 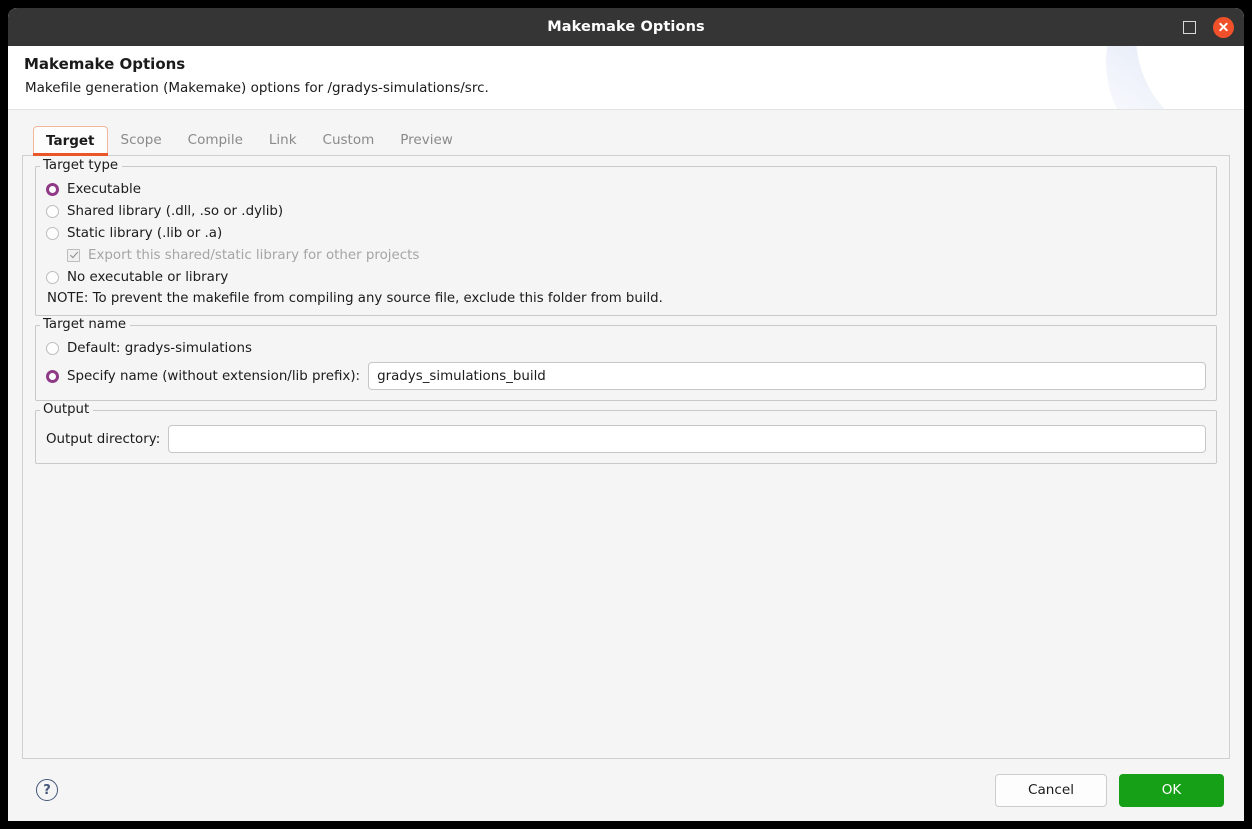 I want to click on help-question-icon: ?, so click(x=47, y=790).